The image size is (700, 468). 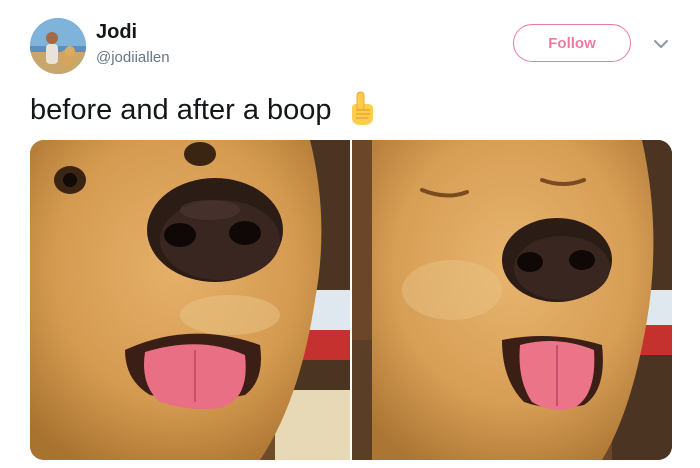 I want to click on author-display-name: Jodi, so click(x=116, y=32).